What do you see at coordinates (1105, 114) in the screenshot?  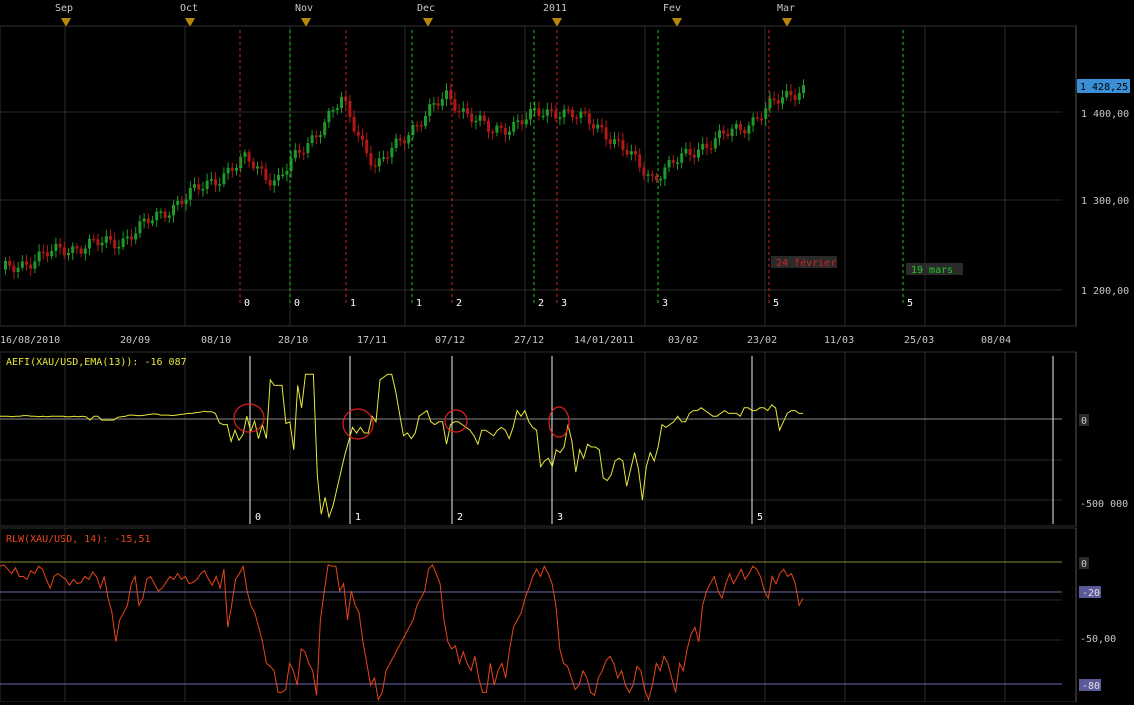 I see `price-tick-label: 1 400,00` at bounding box center [1105, 114].